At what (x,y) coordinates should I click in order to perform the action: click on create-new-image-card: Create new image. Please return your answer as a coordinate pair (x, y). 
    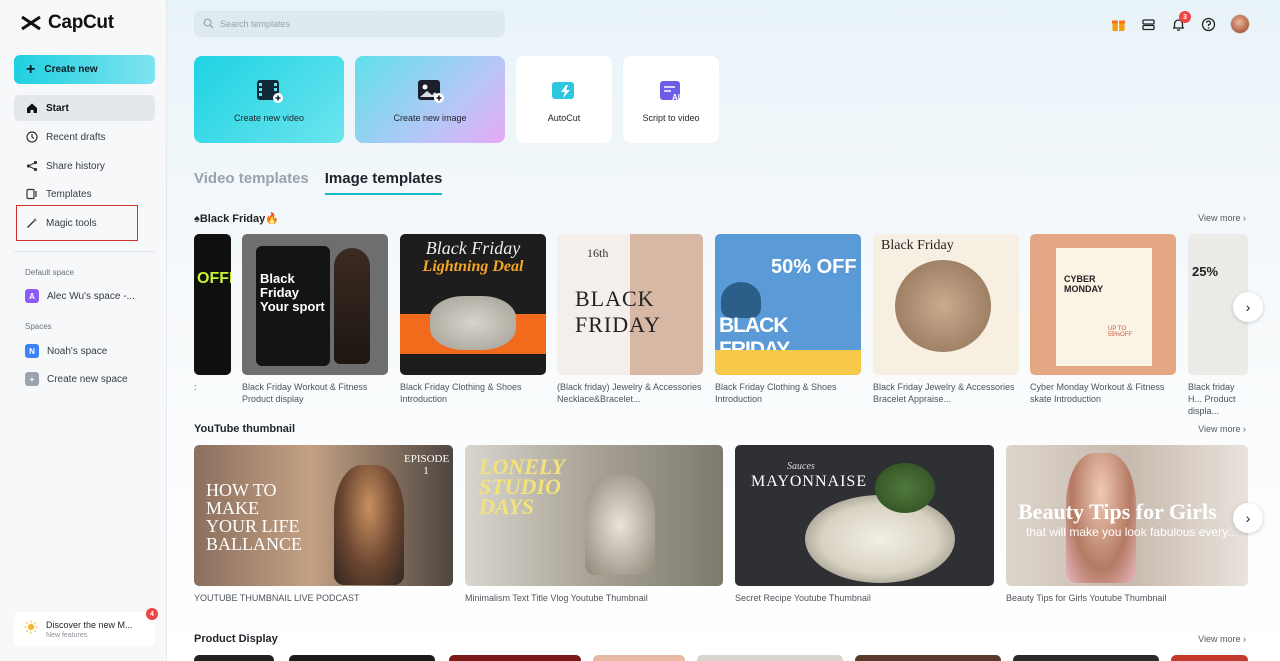
    Looking at the image, I should click on (430, 99).